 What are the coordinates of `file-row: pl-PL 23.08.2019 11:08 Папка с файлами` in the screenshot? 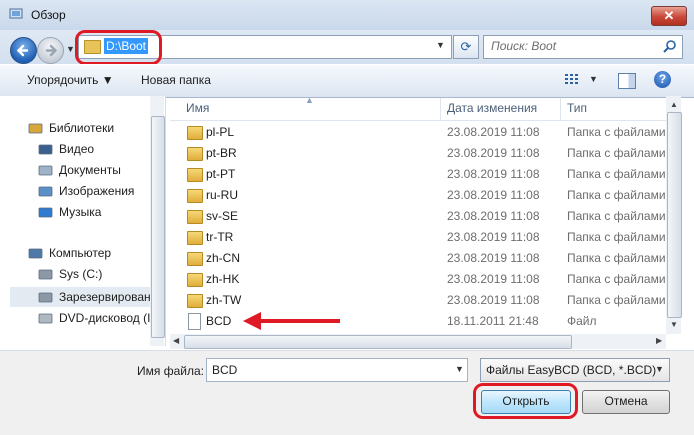 It's located at (424, 132).